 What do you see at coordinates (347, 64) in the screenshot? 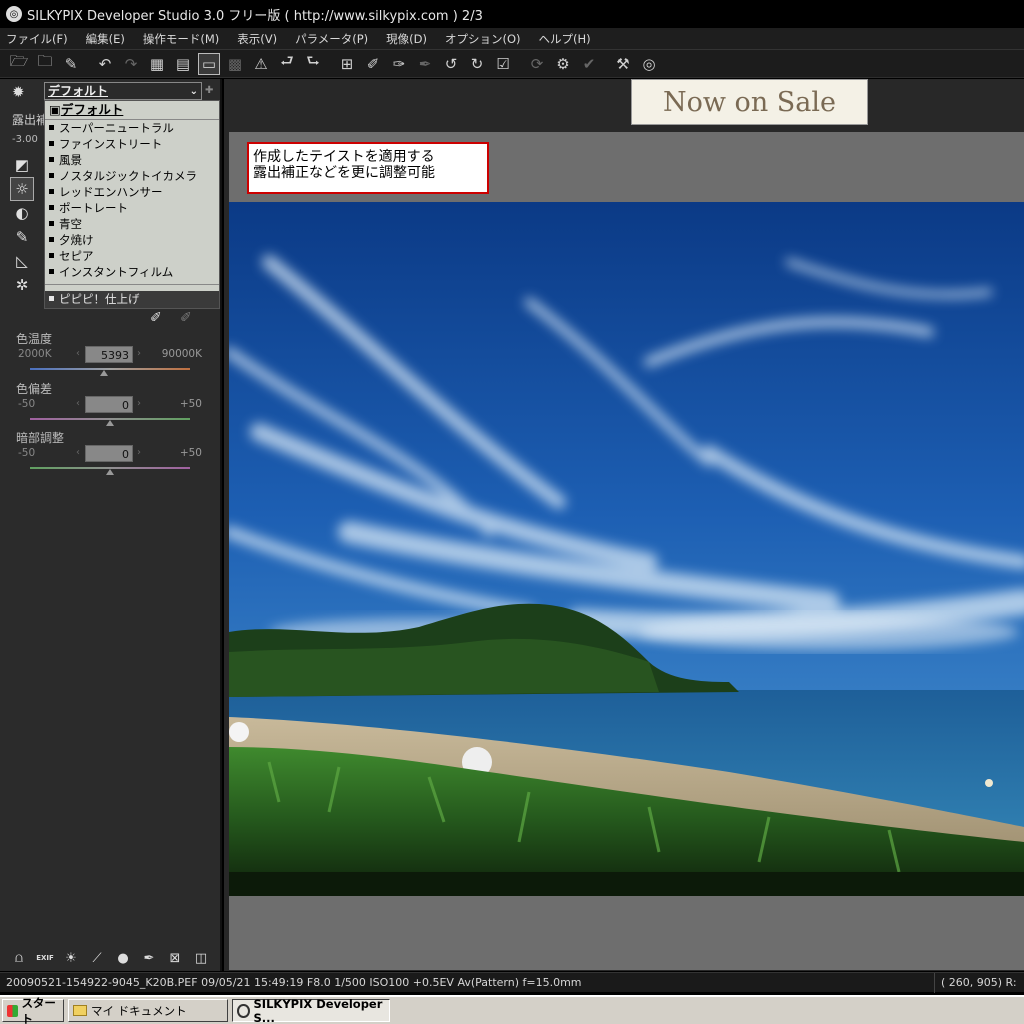
I see `crop-grid-icon: ⊞` at bounding box center [347, 64].